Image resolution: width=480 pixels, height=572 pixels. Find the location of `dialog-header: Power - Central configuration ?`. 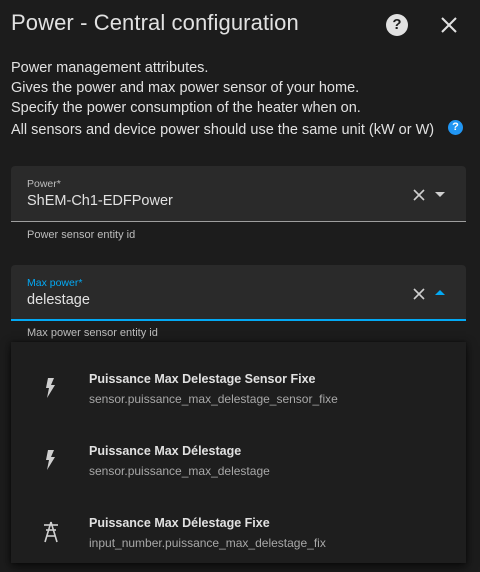

dialog-header: Power - Central configuration ? is located at coordinates (240, 25).